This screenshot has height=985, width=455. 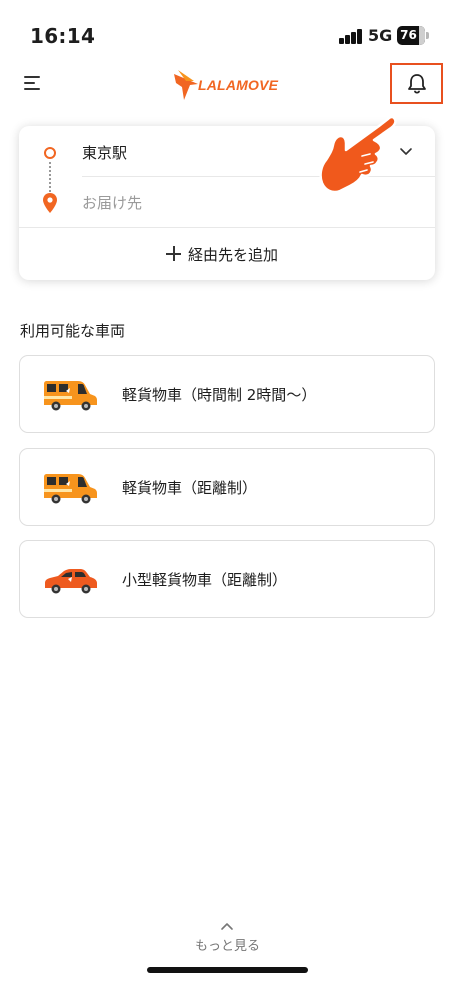 What do you see at coordinates (104, 152) in the screenshot?
I see `pickup-address: 東京駅` at bounding box center [104, 152].